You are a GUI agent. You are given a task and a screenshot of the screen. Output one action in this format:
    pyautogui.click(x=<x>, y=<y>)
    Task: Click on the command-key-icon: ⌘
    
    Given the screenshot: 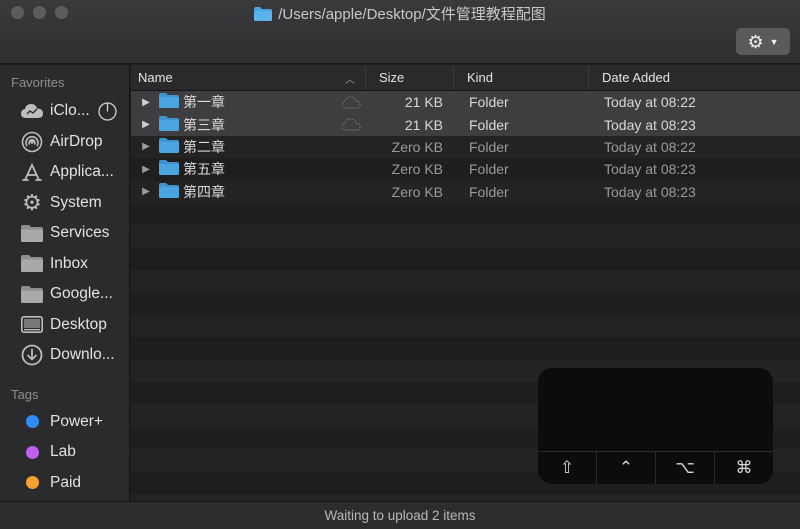 What is the action you would take?
    pyautogui.click(x=744, y=468)
    